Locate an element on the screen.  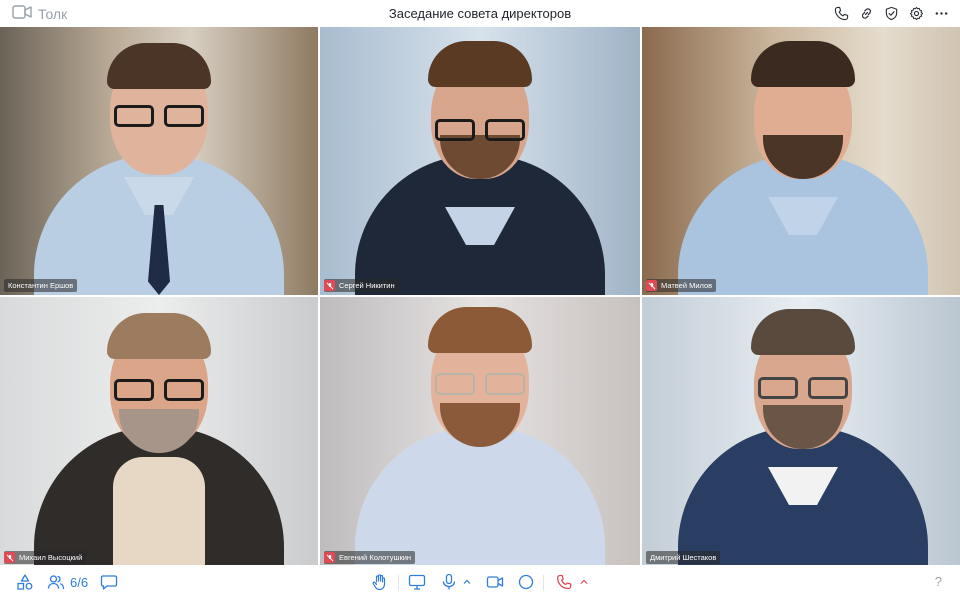
users-icon is located at coordinates (56, 582).